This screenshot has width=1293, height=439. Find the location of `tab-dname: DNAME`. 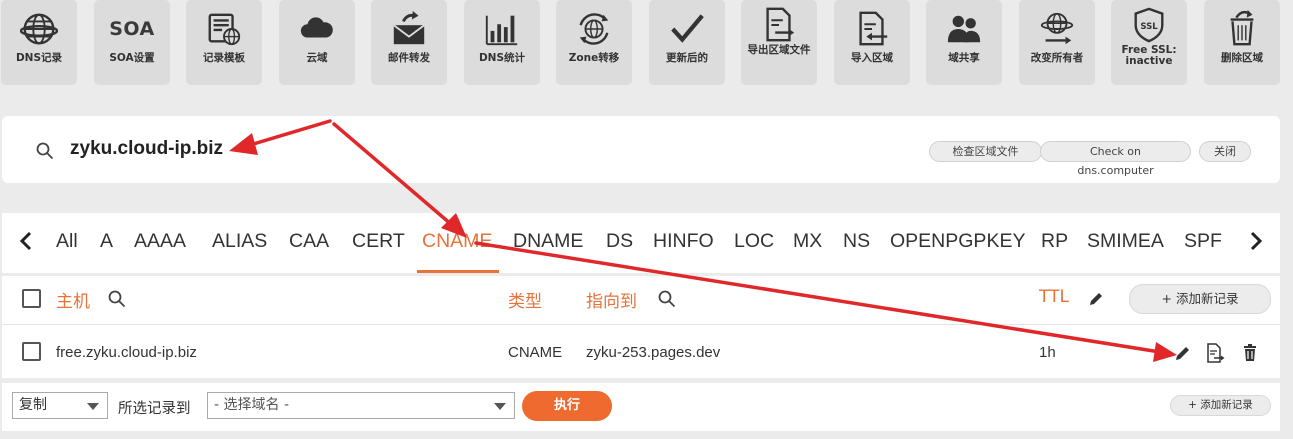

tab-dname: DNAME is located at coordinates (548, 241).